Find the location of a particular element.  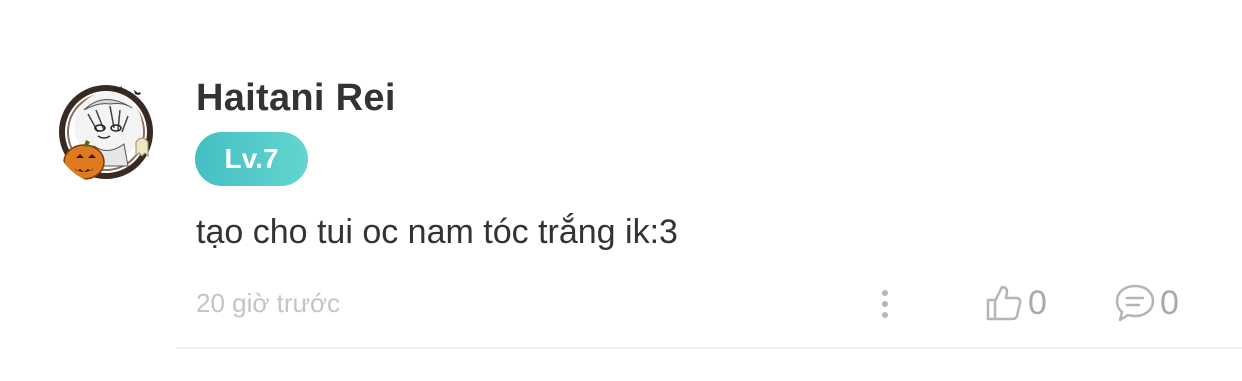

avatar-image is located at coordinates (106, 132).